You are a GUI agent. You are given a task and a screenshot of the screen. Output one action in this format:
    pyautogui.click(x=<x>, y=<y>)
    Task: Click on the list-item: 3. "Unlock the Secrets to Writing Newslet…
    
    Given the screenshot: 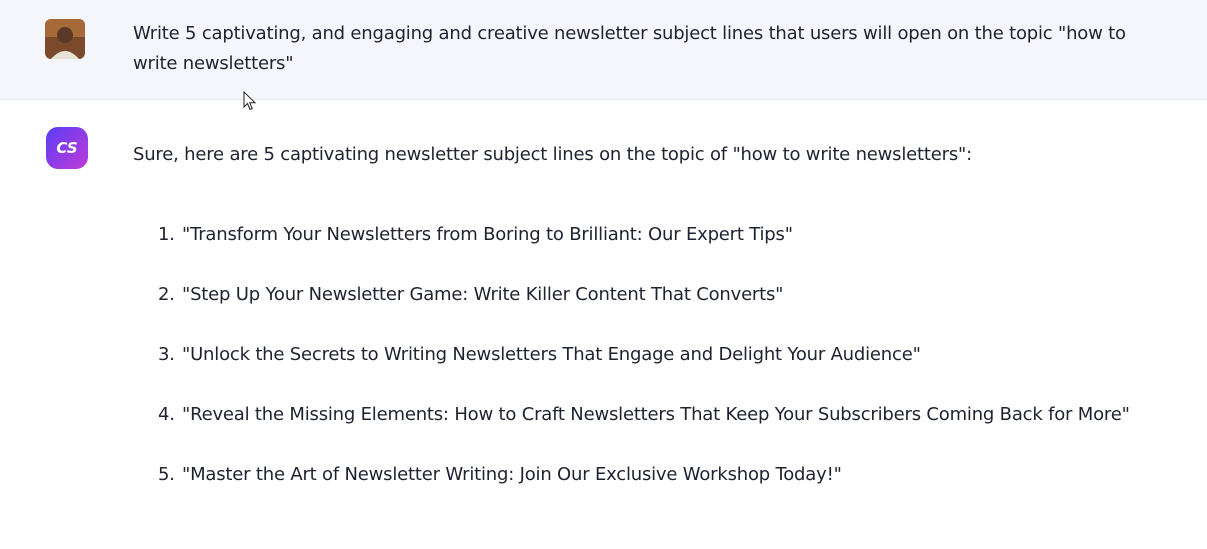 What is the action you would take?
    pyautogui.click(x=644, y=370)
    